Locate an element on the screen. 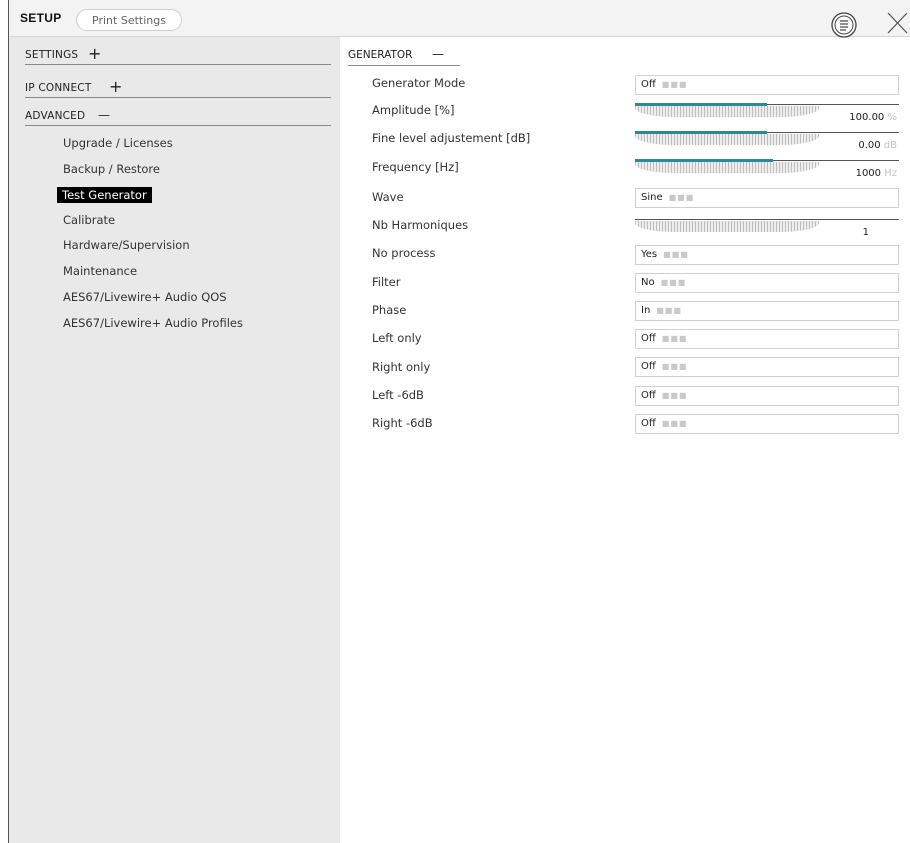 Image resolution: width=910 pixels, height=843 pixels. wave-select: Sine ■■■ is located at coordinates (767, 198).